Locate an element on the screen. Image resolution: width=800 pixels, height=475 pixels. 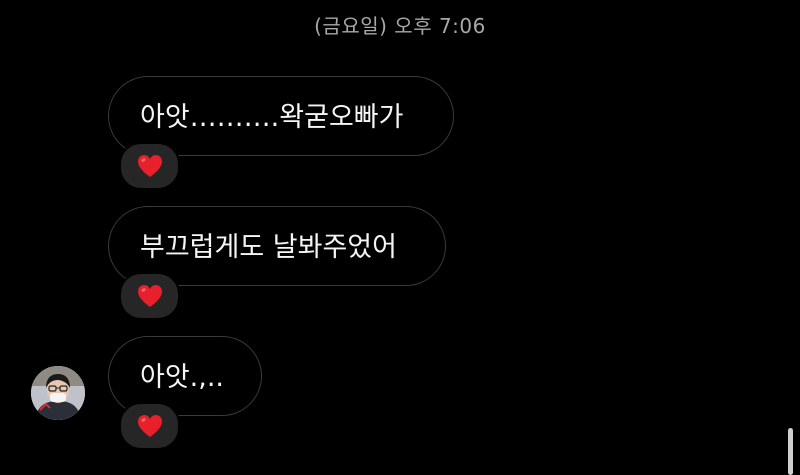
avatar-photo is located at coordinates (58, 393).